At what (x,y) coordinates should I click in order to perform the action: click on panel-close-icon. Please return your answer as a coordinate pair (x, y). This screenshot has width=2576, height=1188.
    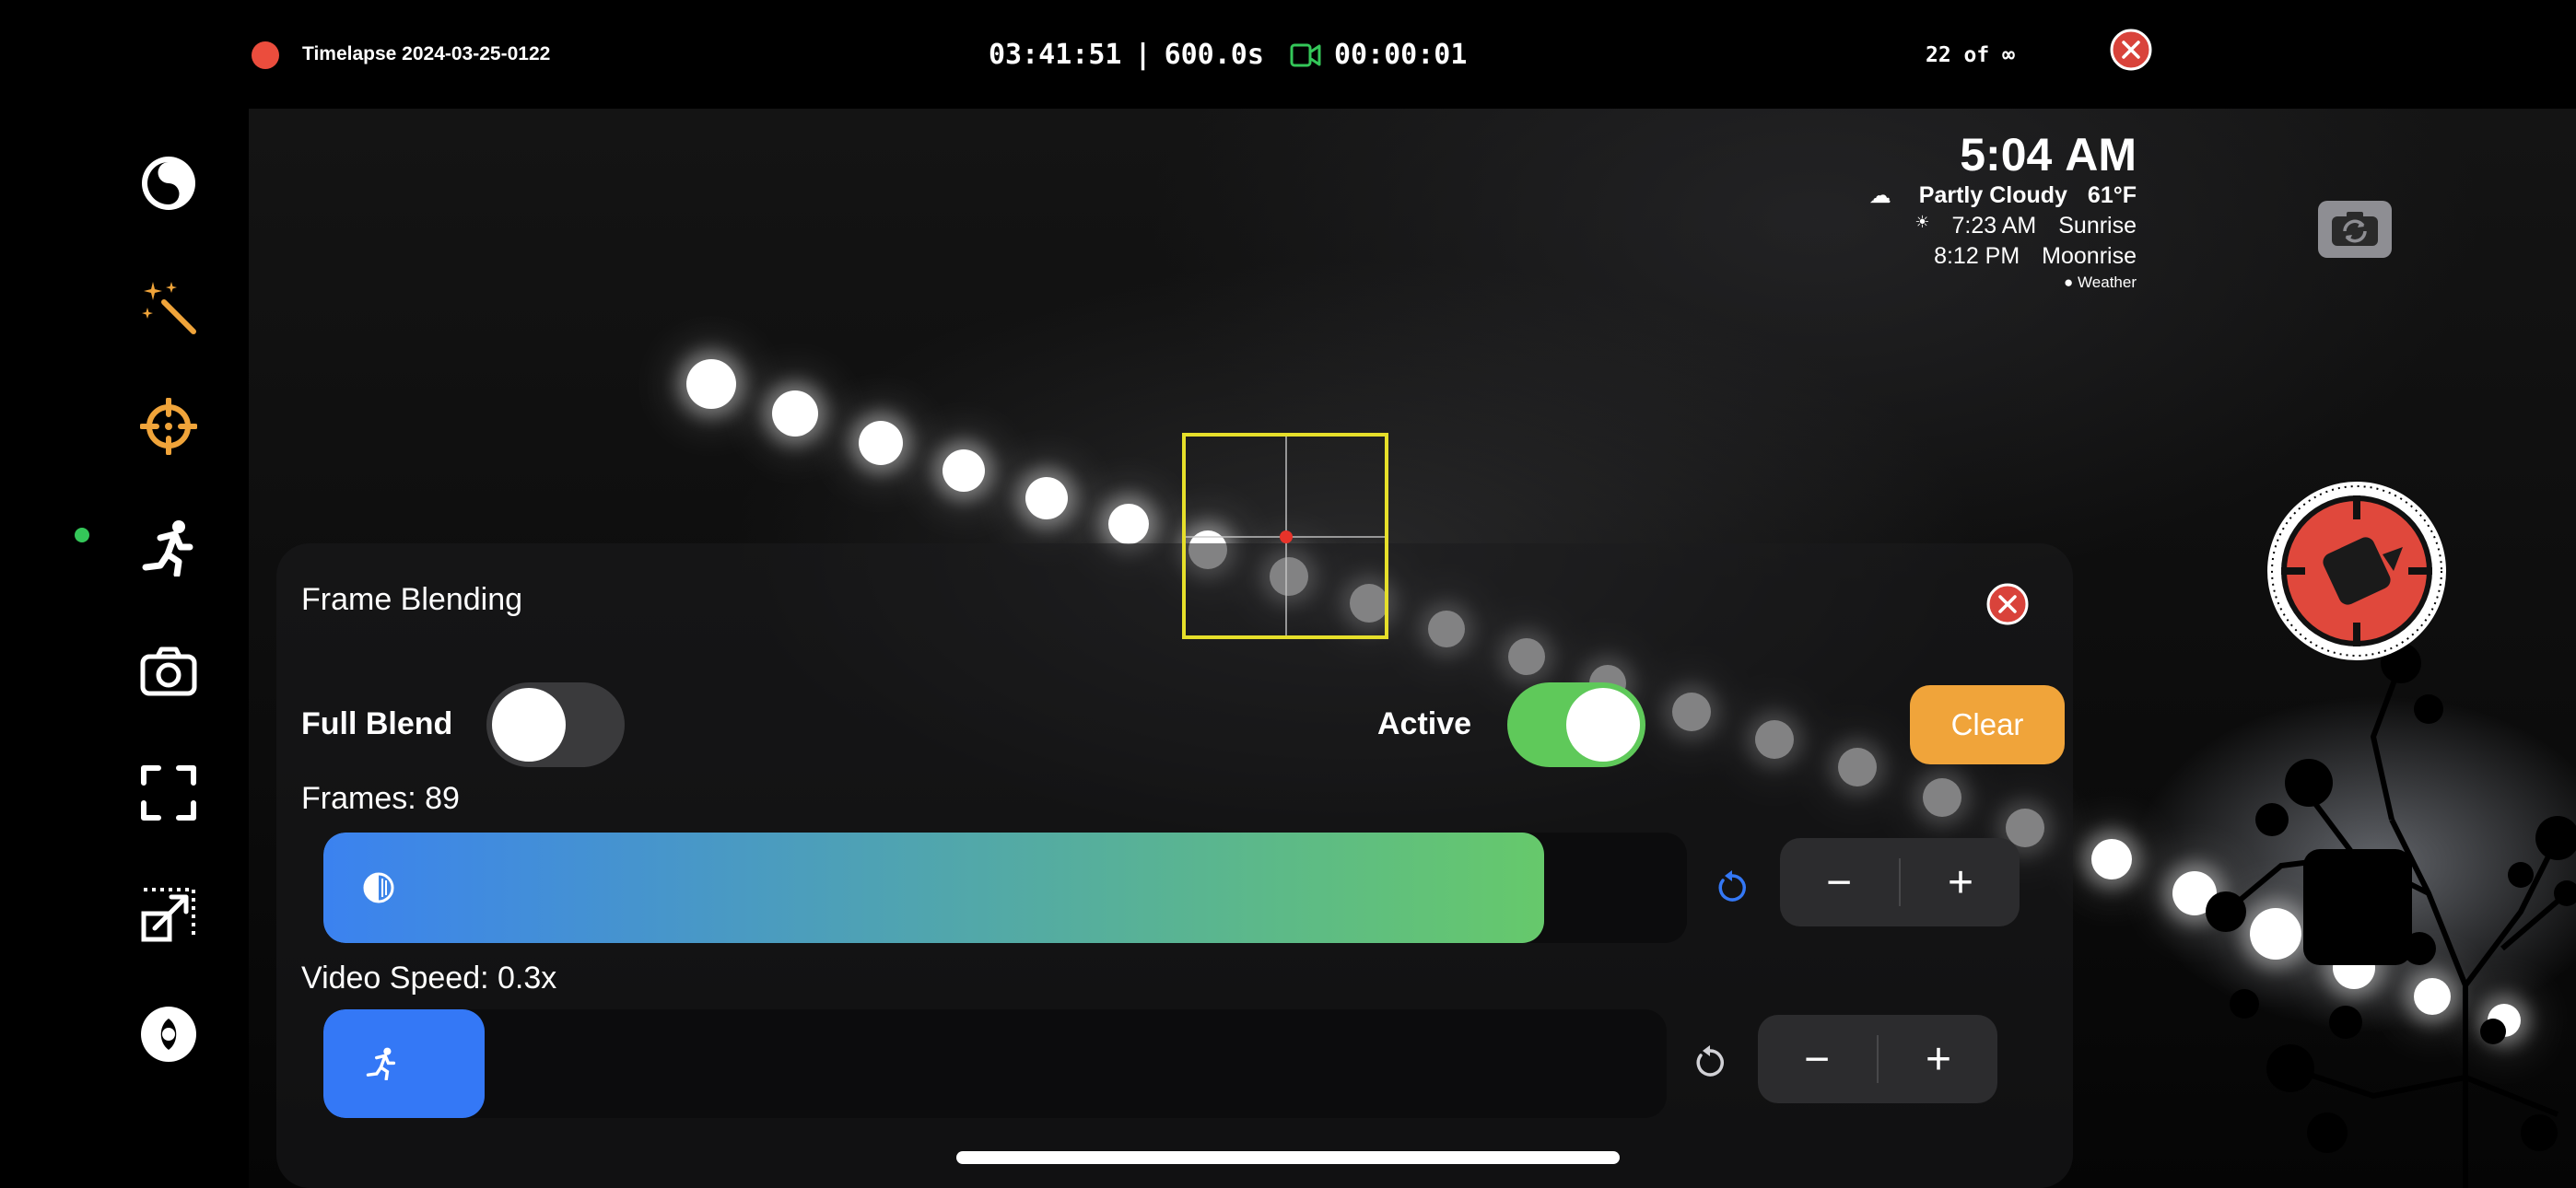
    Looking at the image, I should click on (2008, 604).